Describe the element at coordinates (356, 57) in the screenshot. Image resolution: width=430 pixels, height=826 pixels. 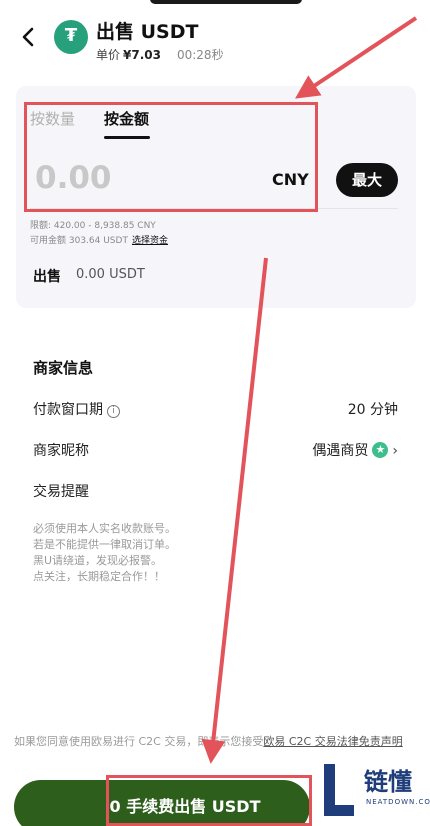
I see `arrow-to-input` at that location.